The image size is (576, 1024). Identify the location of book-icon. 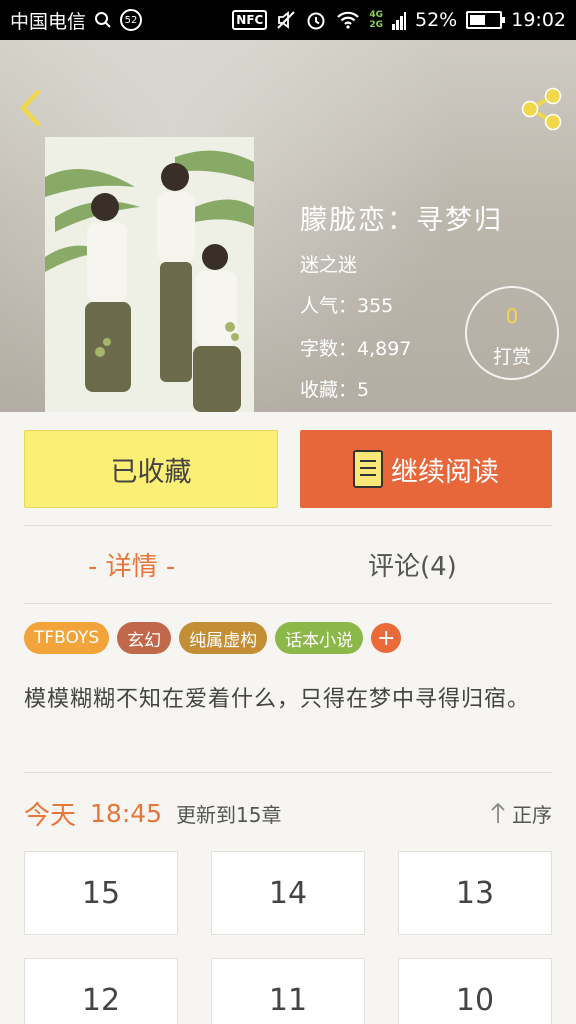
(368, 469).